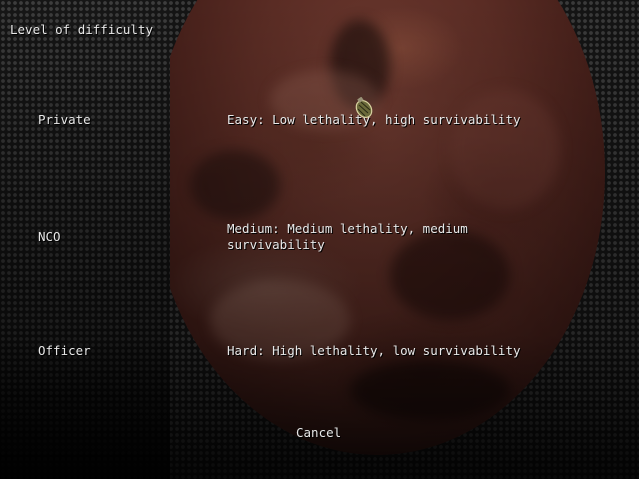  What do you see at coordinates (397, 351) in the screenshot?
I see `option-officer-description: Hard: High lethality, low survivability` at bounding box center [397, 351].